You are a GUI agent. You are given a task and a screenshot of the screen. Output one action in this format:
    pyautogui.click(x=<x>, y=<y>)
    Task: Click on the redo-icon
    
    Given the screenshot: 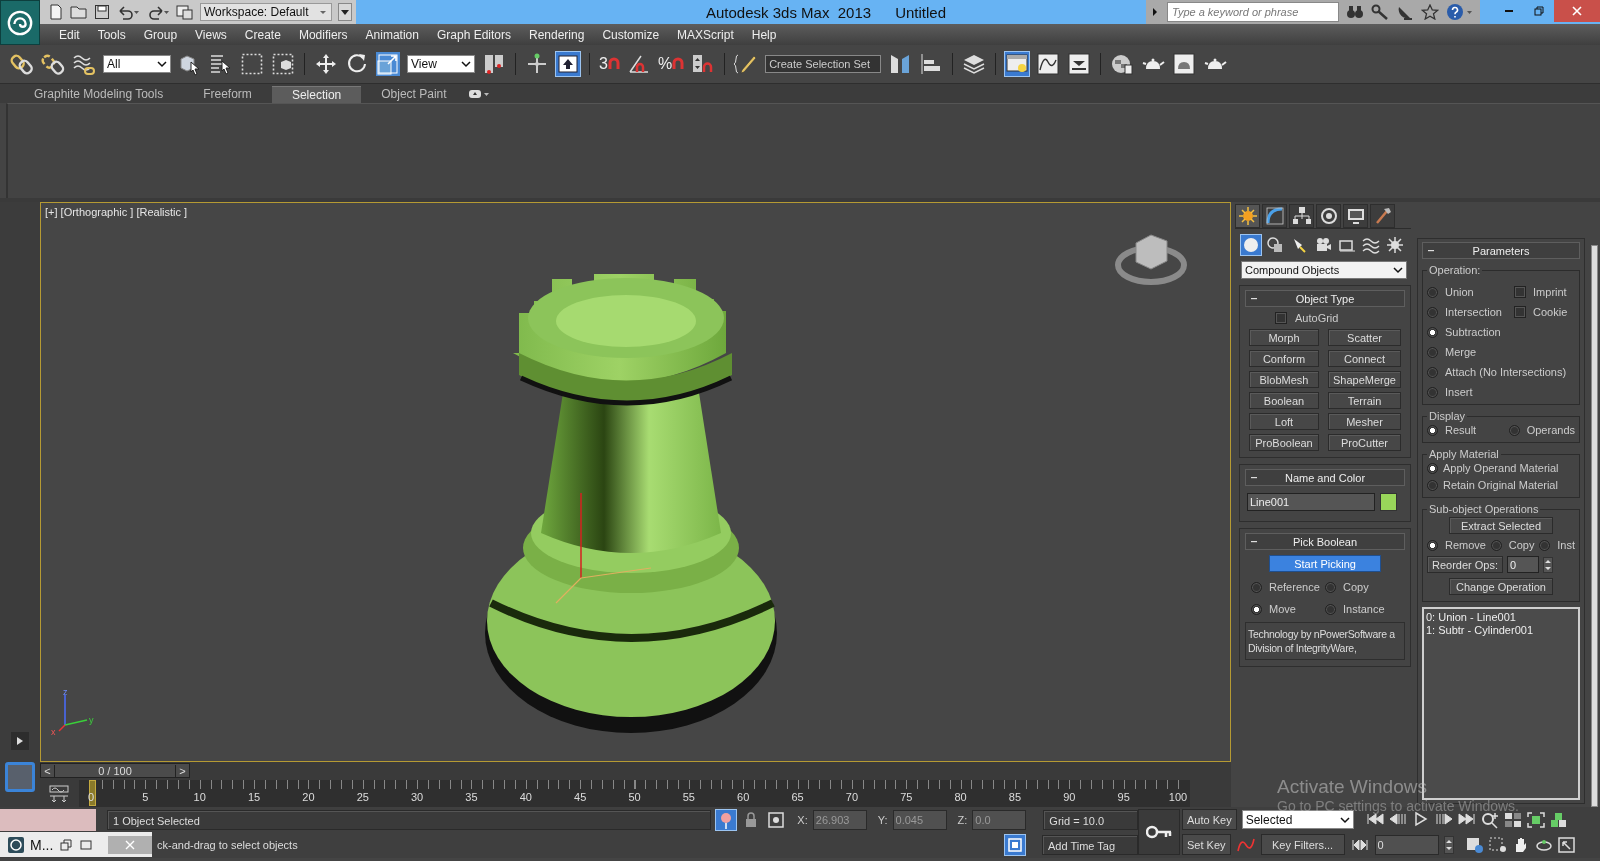 What is the action you would take?
    pyautogui.click(x=158, y=12)
    